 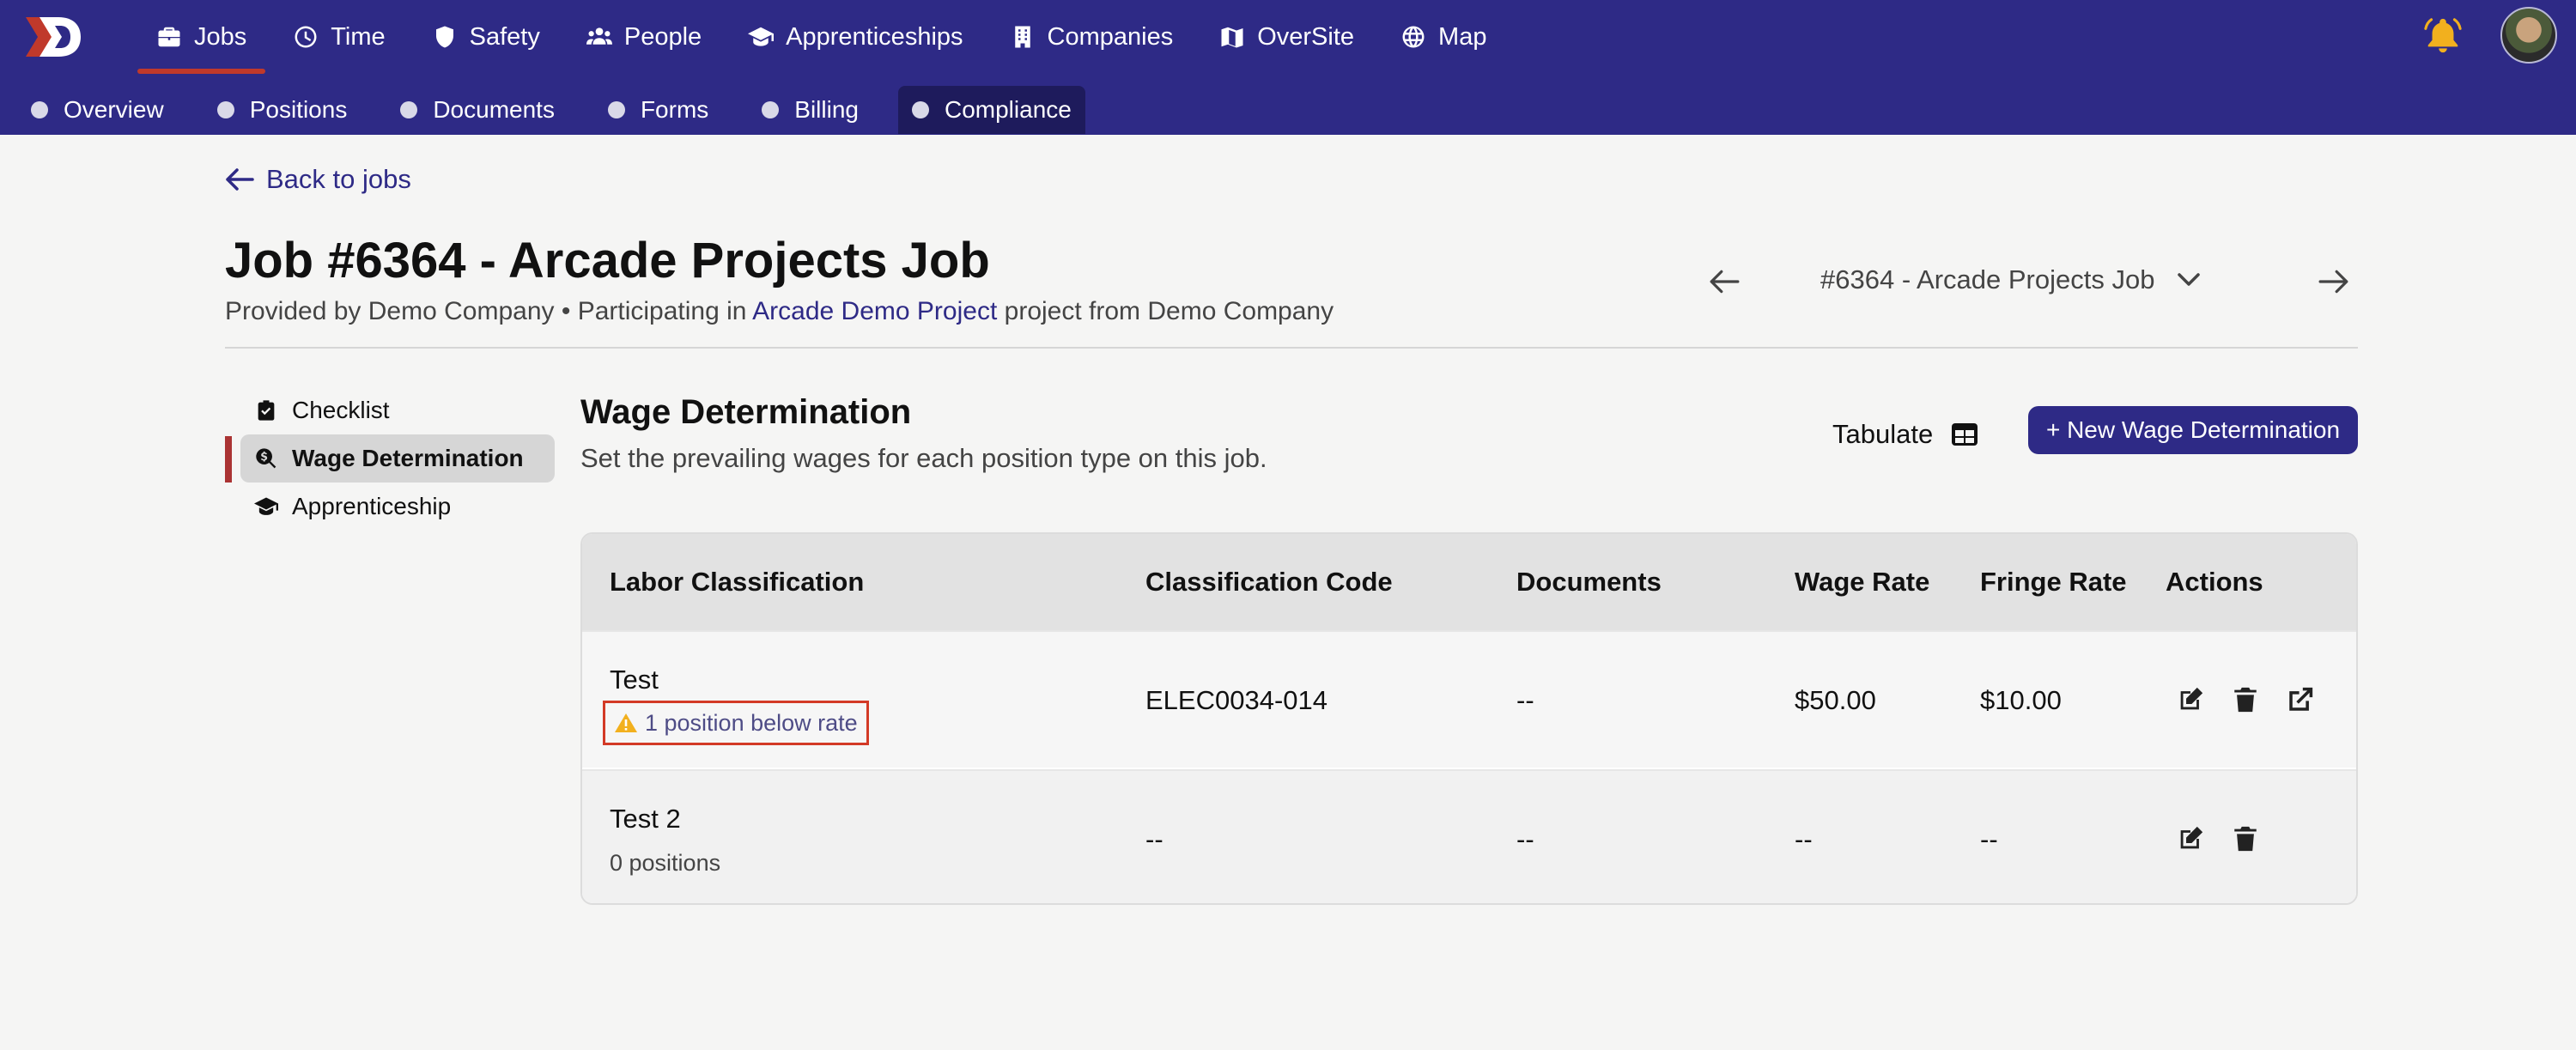 What do you see at coordinates (2301, 699) in the screenshot?
I see `external-link-icon` at bounding box center [2301, 699].